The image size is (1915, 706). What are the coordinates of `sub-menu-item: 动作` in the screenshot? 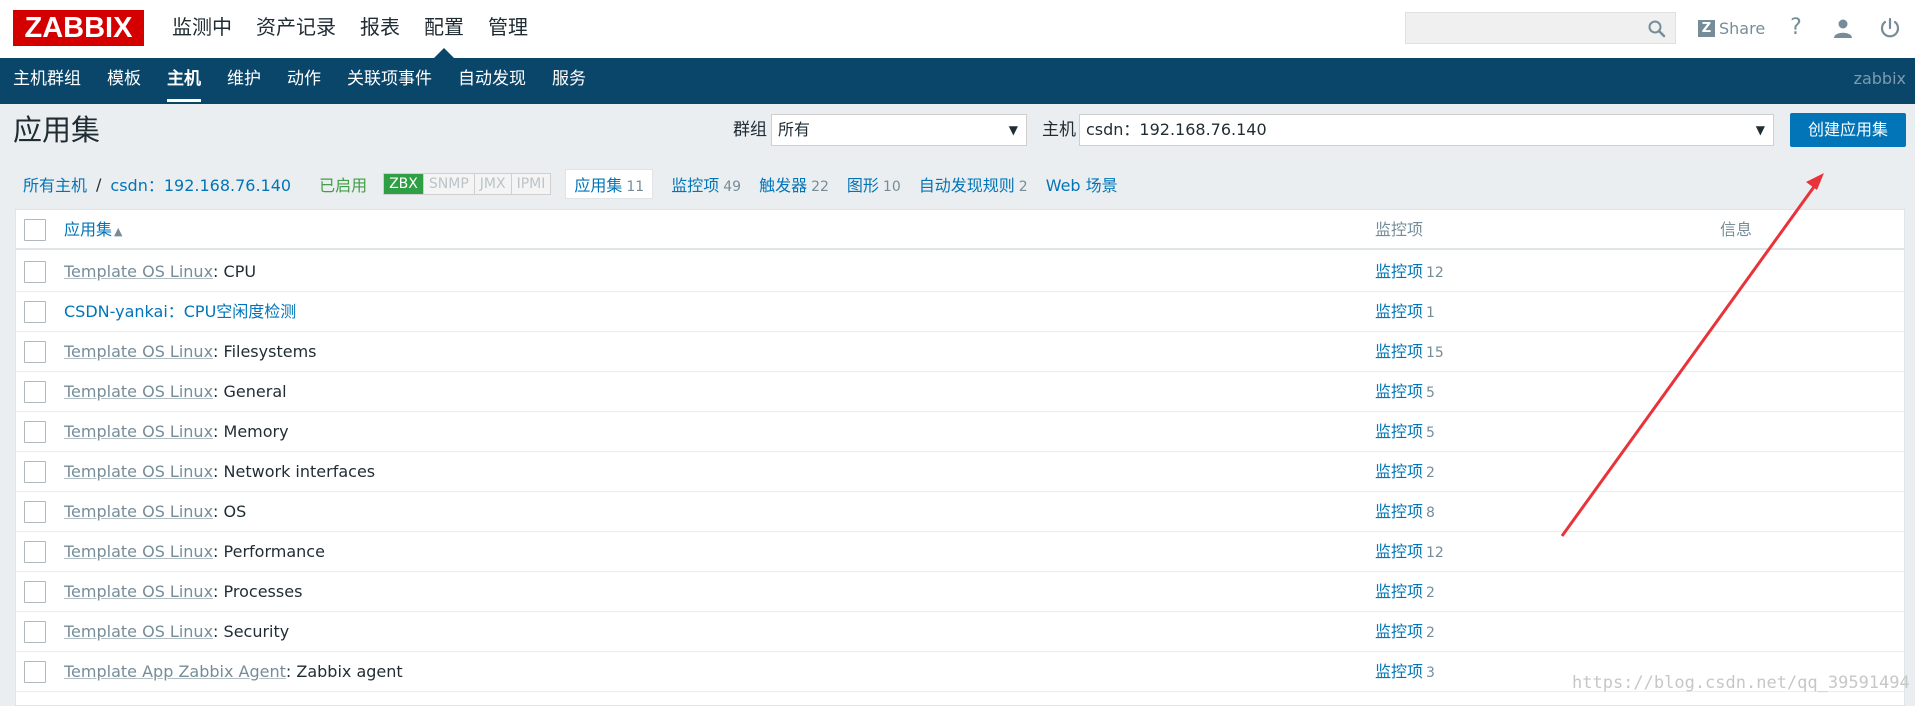 It's located at (304, 81).